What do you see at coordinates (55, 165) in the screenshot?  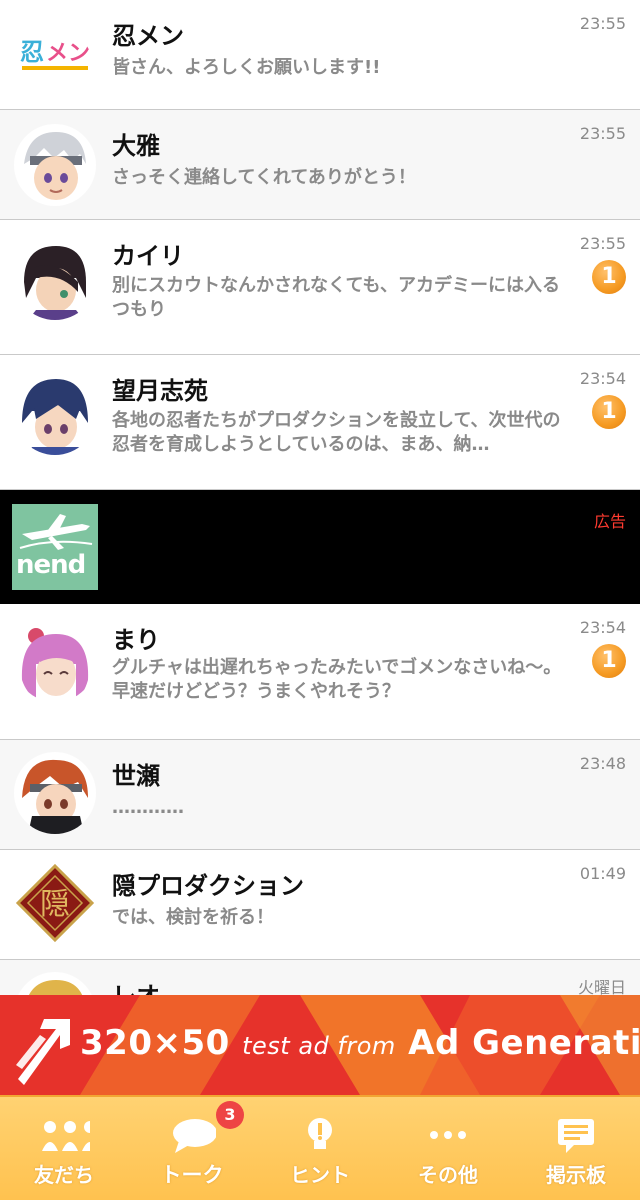 I see `taiga-avatar` at bounding box center [55, 165].